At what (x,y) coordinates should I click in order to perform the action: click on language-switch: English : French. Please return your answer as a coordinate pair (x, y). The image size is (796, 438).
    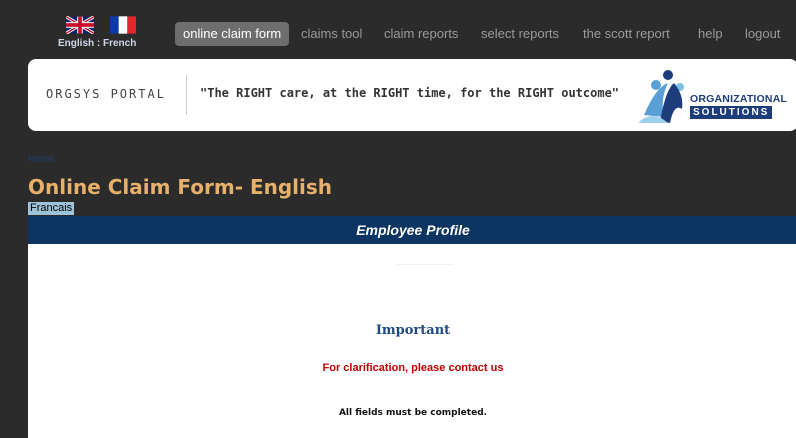
    Looking at the image, I should click on (106, 36).